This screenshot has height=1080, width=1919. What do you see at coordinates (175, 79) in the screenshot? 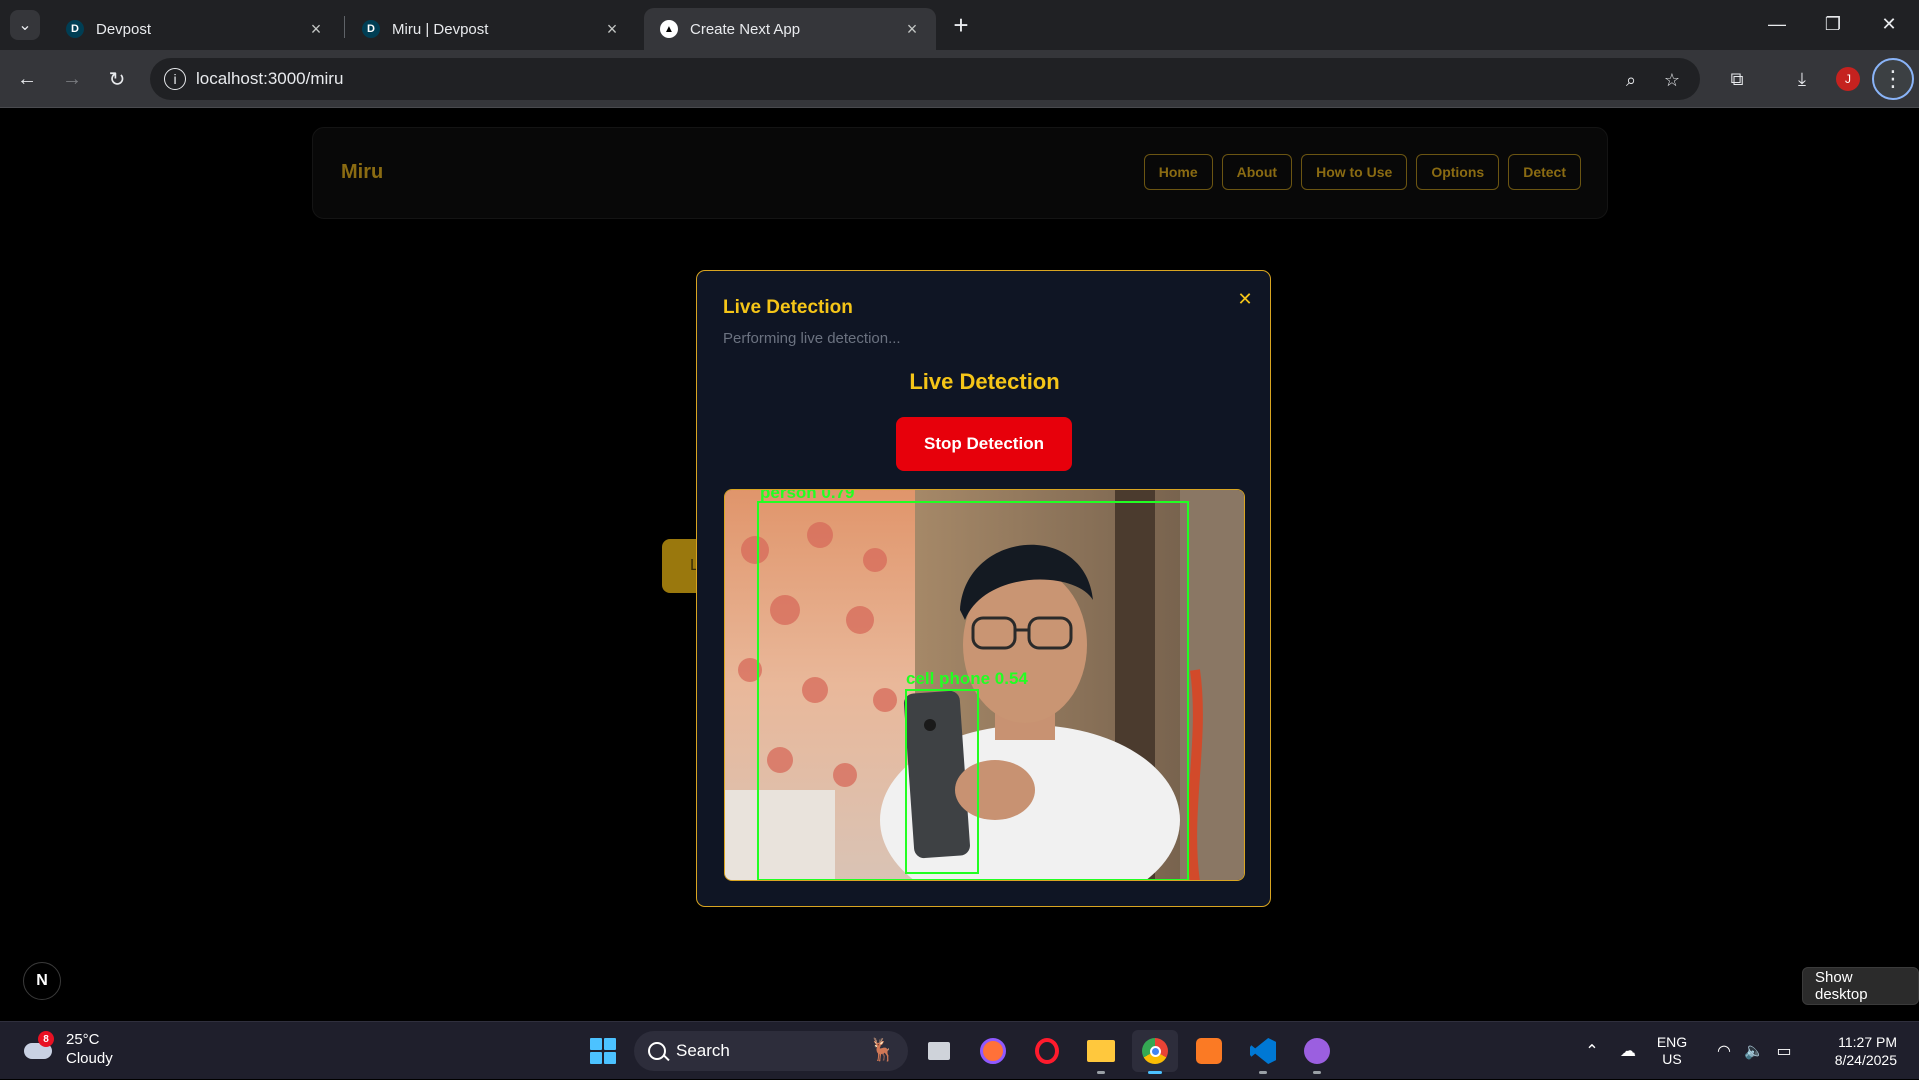
I see `site-info-icon: i` at bounding box center [175, 79].